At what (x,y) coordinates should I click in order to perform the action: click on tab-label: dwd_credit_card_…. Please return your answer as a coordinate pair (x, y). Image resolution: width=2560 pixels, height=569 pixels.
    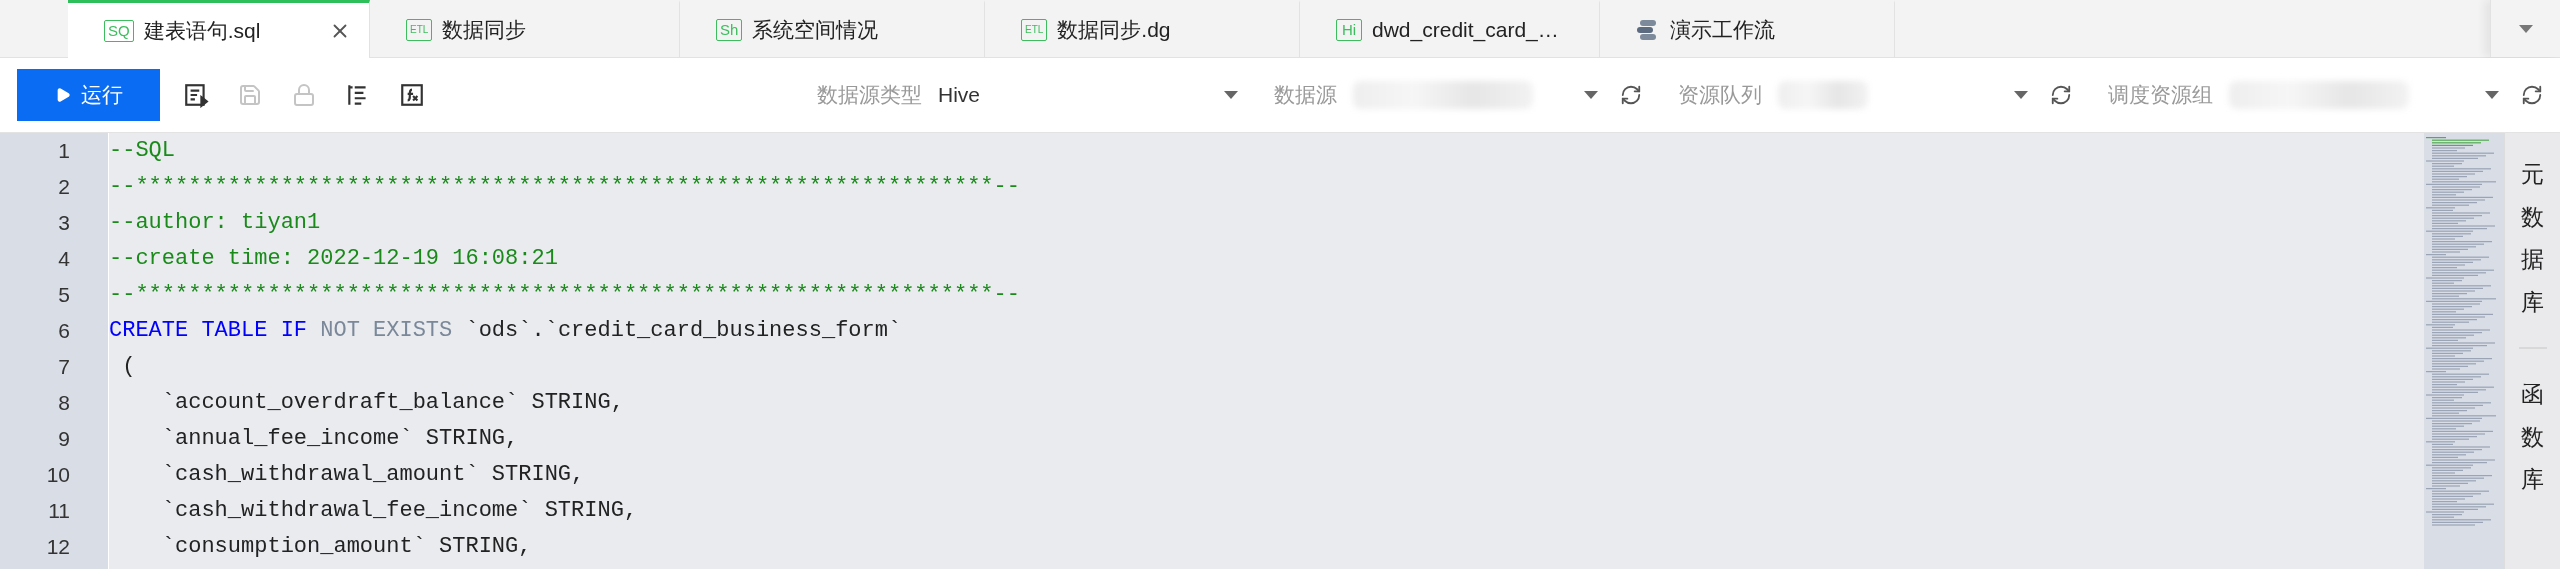
    Looking at the image, I should click on (1466, 30).